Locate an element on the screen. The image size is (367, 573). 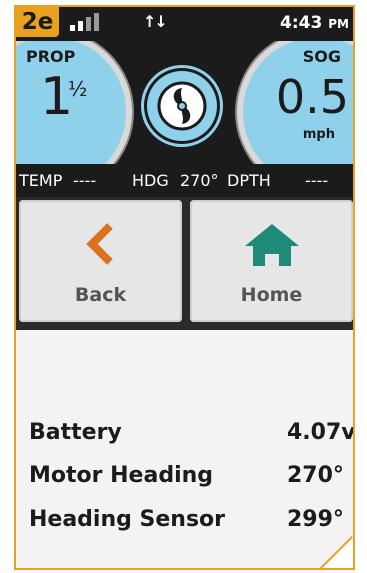
sog-value: 0.5 is located at coordinates (312, 97).